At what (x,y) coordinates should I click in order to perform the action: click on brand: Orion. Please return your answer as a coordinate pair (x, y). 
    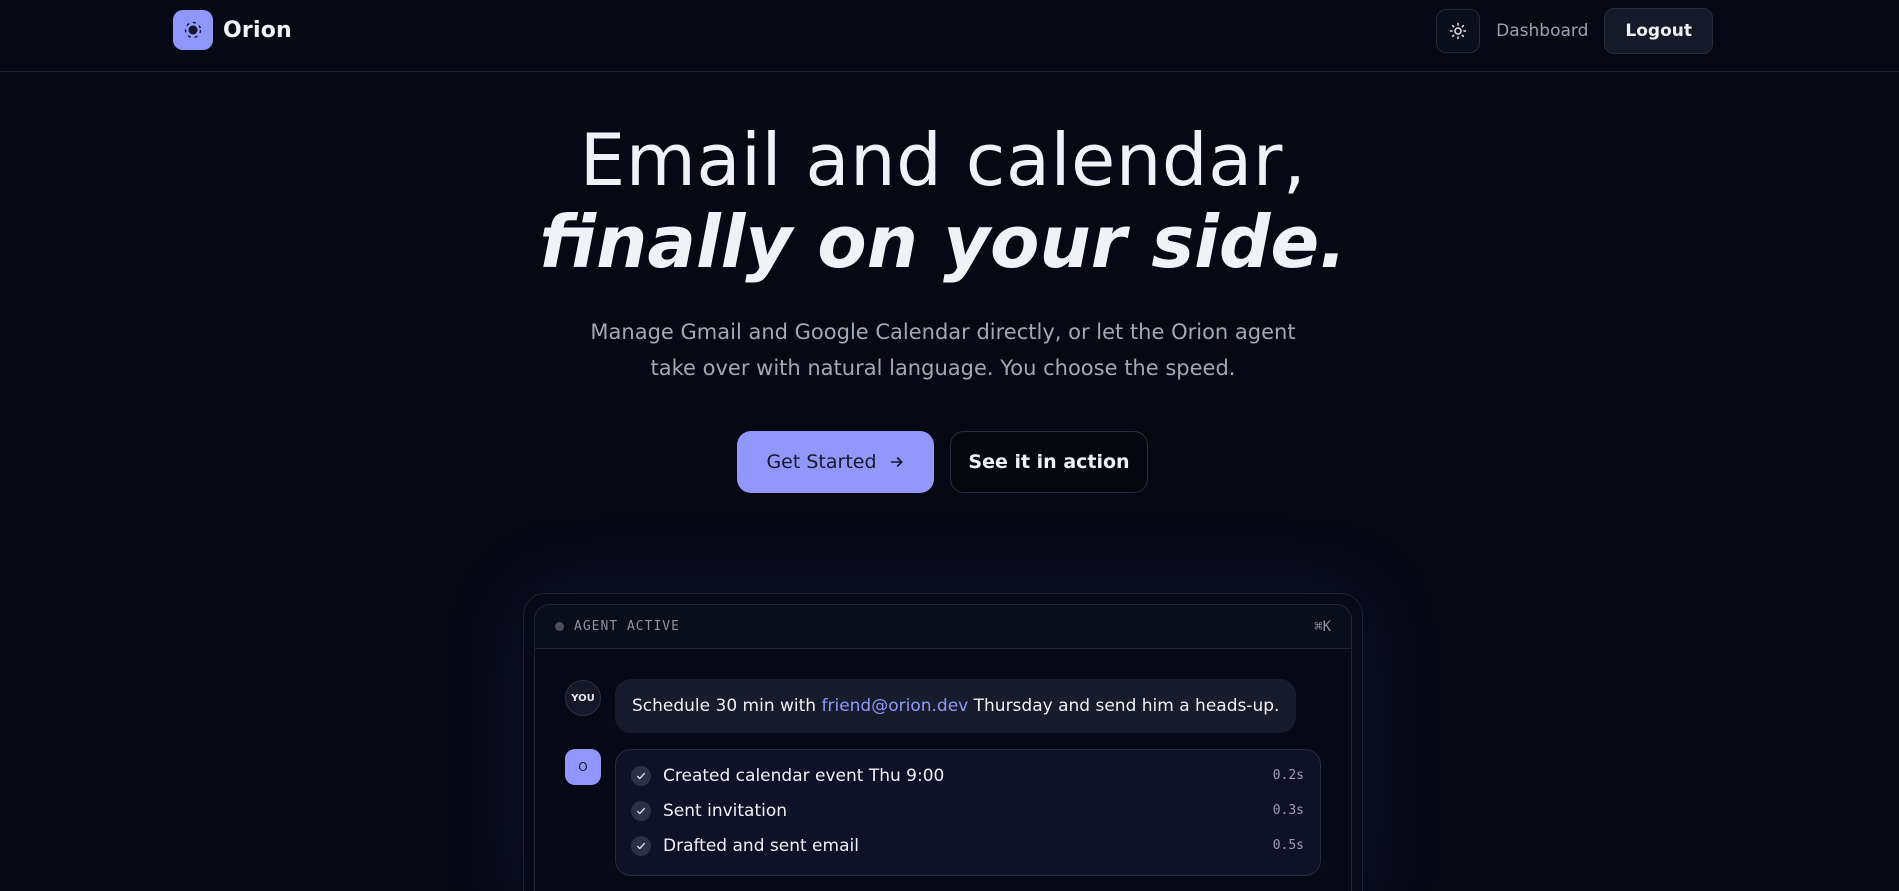
    Looking at the image, I should click on (232, 30).